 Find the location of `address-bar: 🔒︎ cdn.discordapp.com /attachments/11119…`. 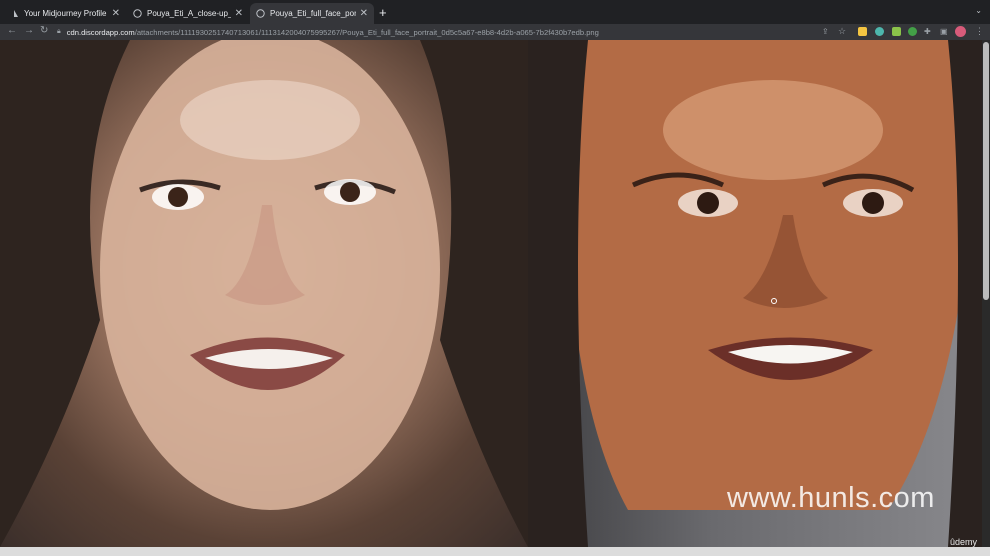

address-bar: 🔒︎ cdn.discordapp.com /attachments/11119… is located at coordinates (454, 32).